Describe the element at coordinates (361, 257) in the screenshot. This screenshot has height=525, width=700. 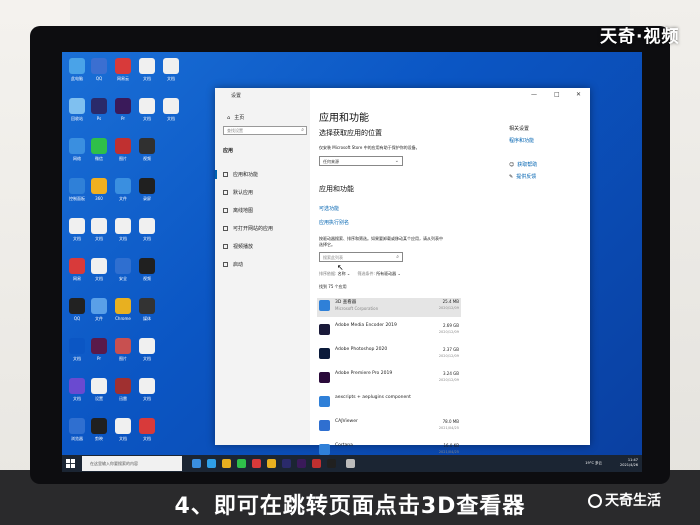
I see `app-list-search-input: 搜索此列表 ⌕` at that location.